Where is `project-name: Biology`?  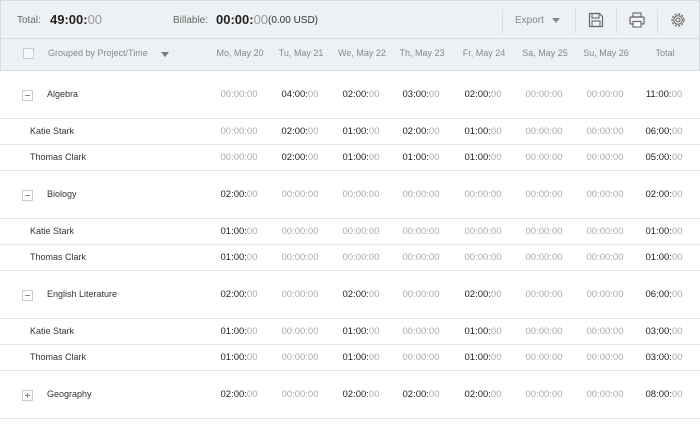
project-name: Biology is located at coordinates (62, 194).